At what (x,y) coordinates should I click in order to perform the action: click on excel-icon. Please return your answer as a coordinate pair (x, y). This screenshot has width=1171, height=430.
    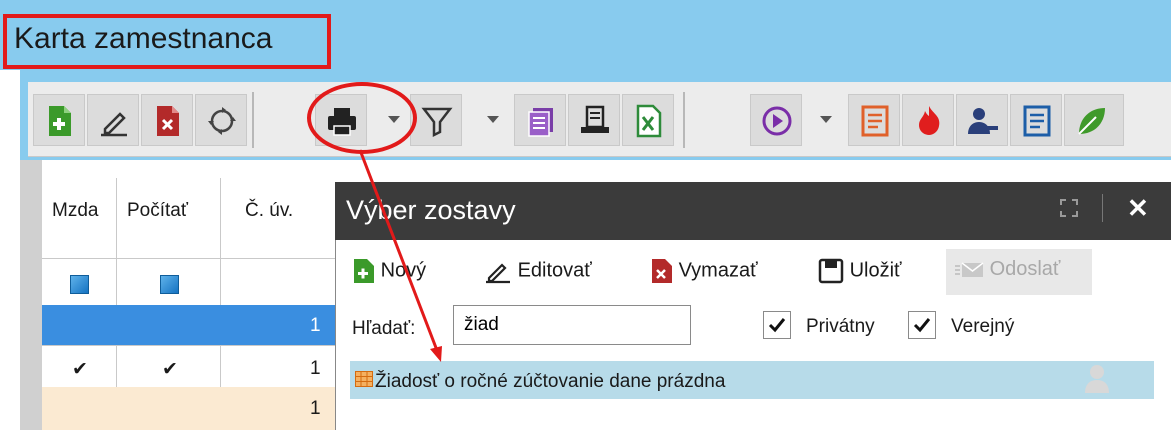
    Looking at the image, I should click on (649, 121).